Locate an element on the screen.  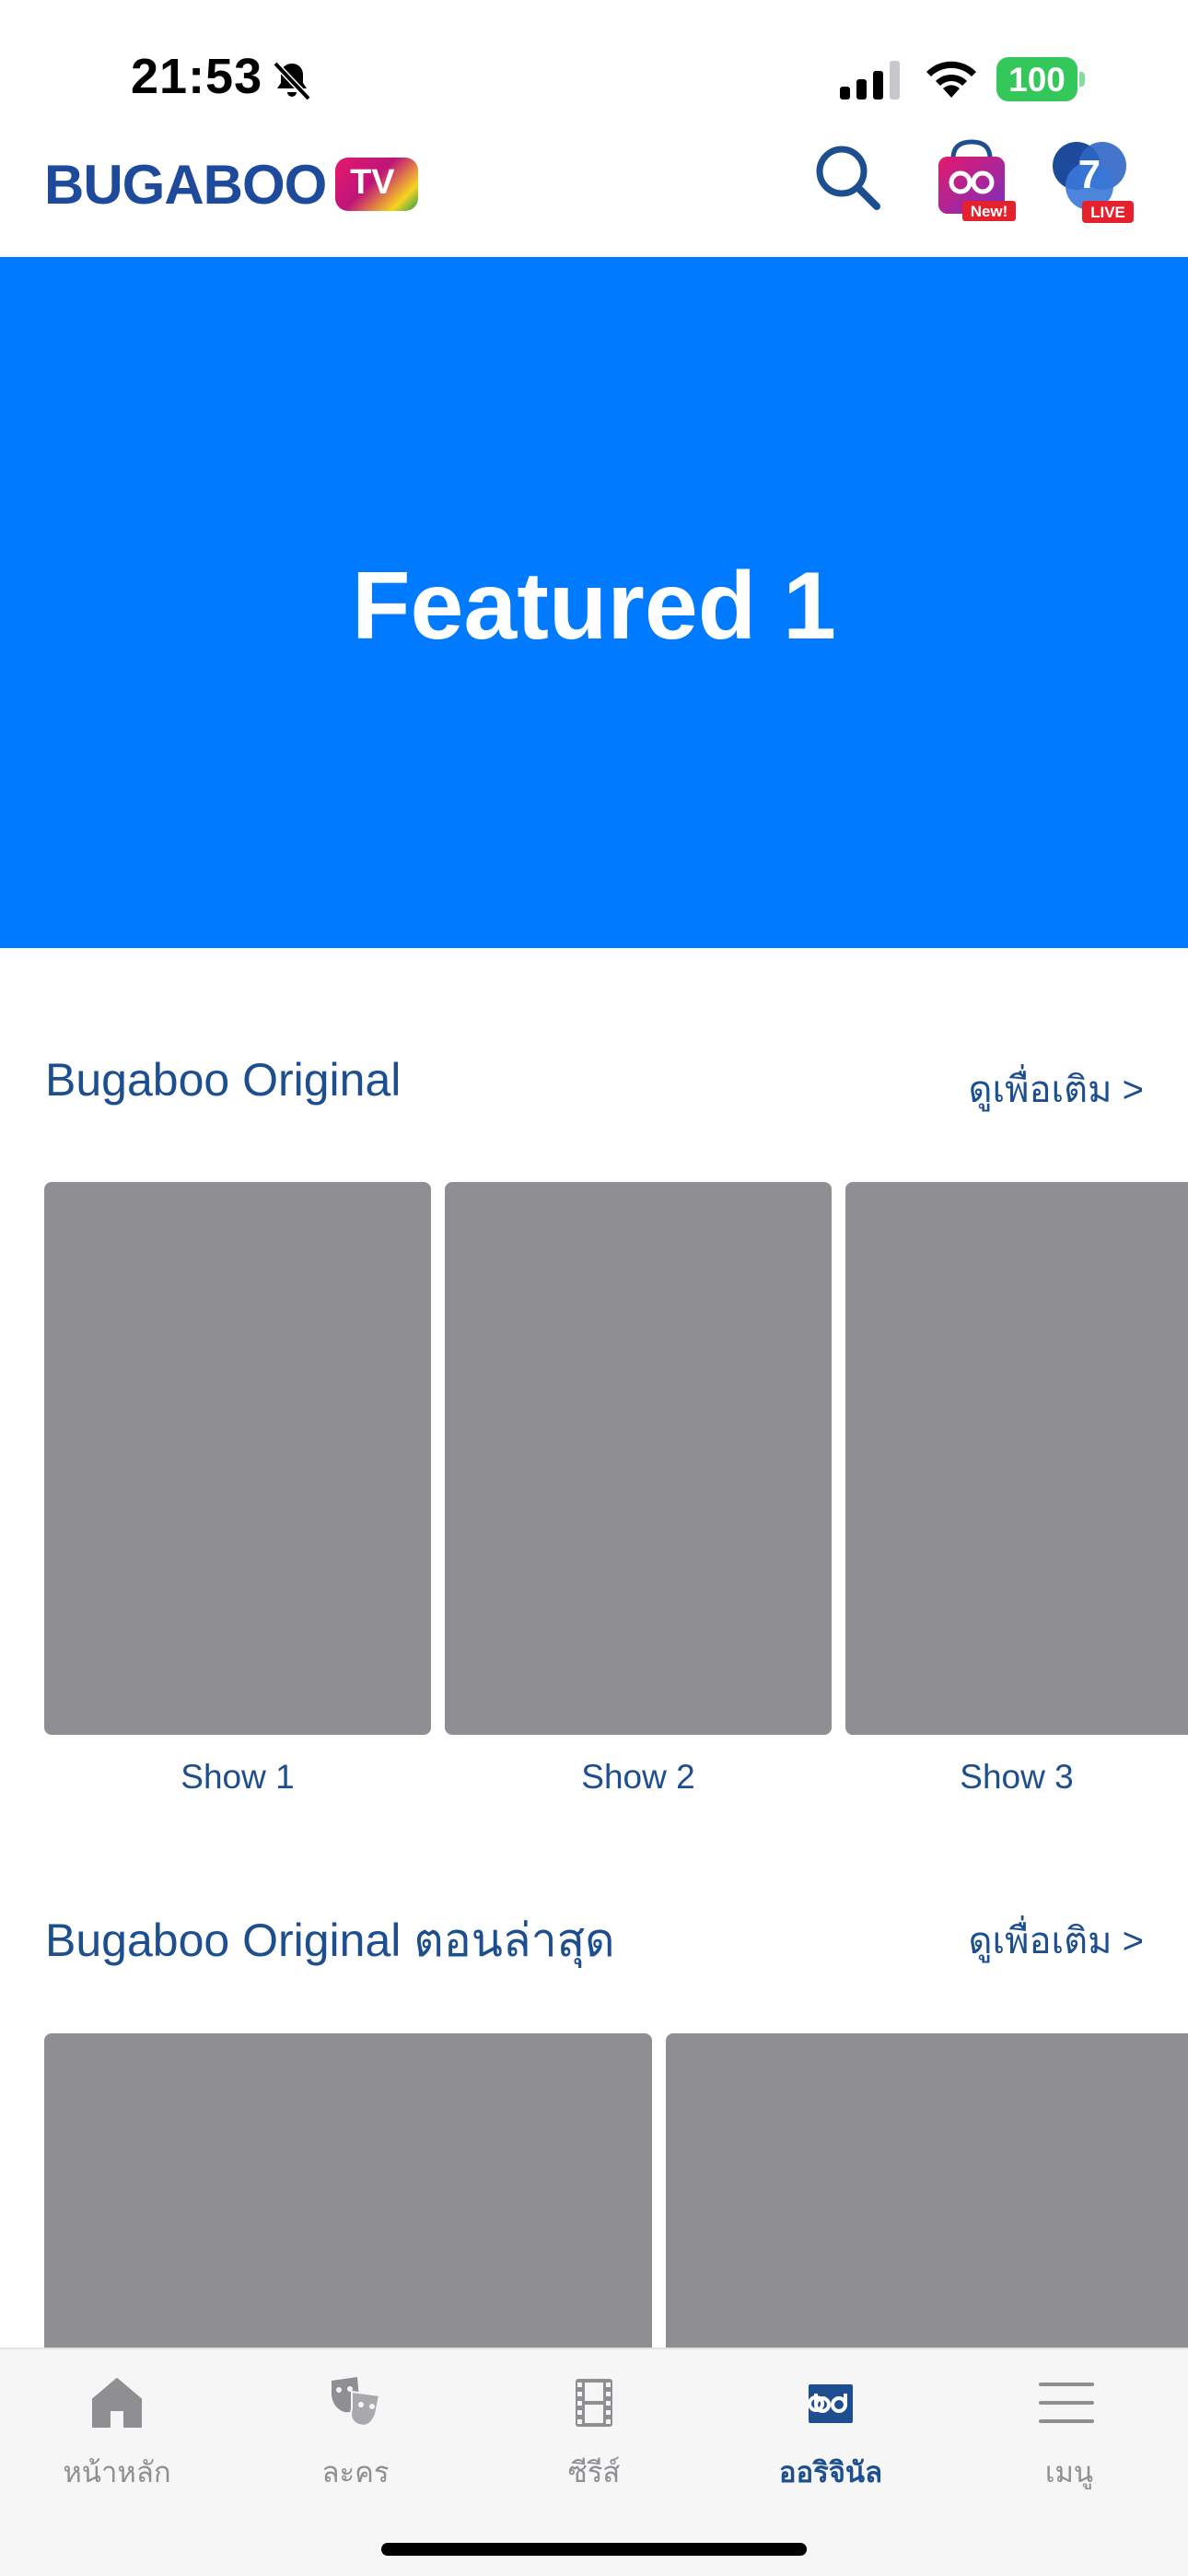
live-tv-button: 7 LIVE is located at coordinates (1089, 179).